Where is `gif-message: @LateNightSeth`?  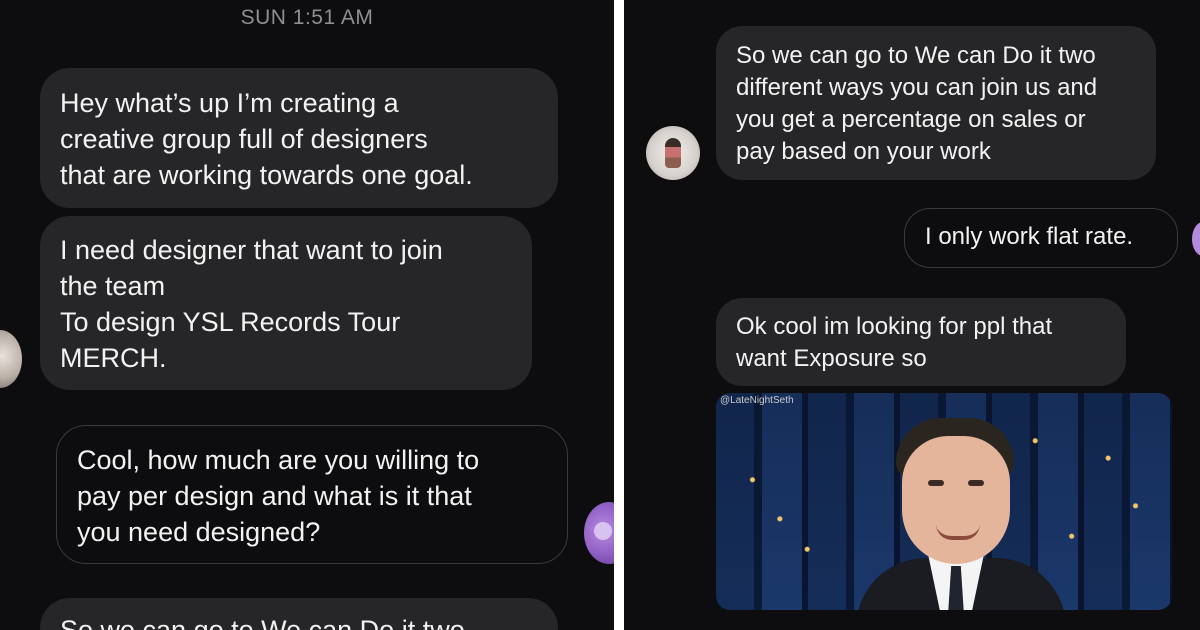
gif-message: @LateNightSeth is located at coordinates (944, 501).